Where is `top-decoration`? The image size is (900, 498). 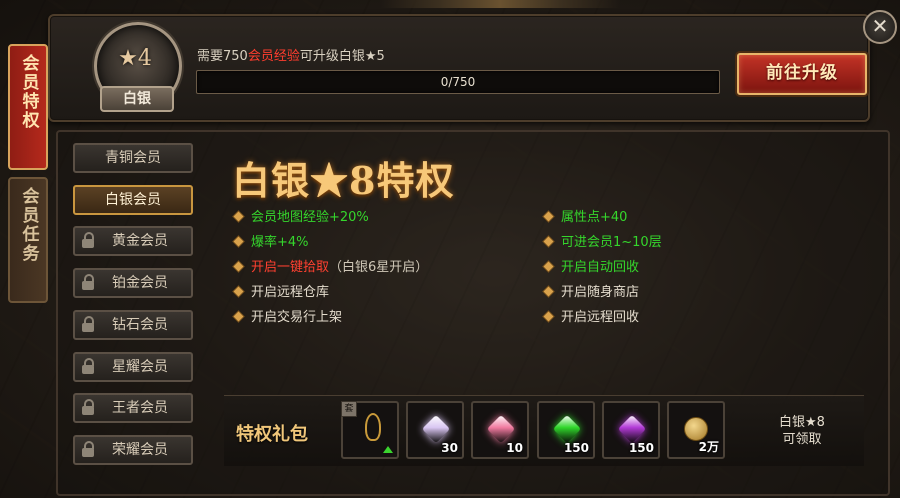
top-decoration is located at coordinates (500, 4).